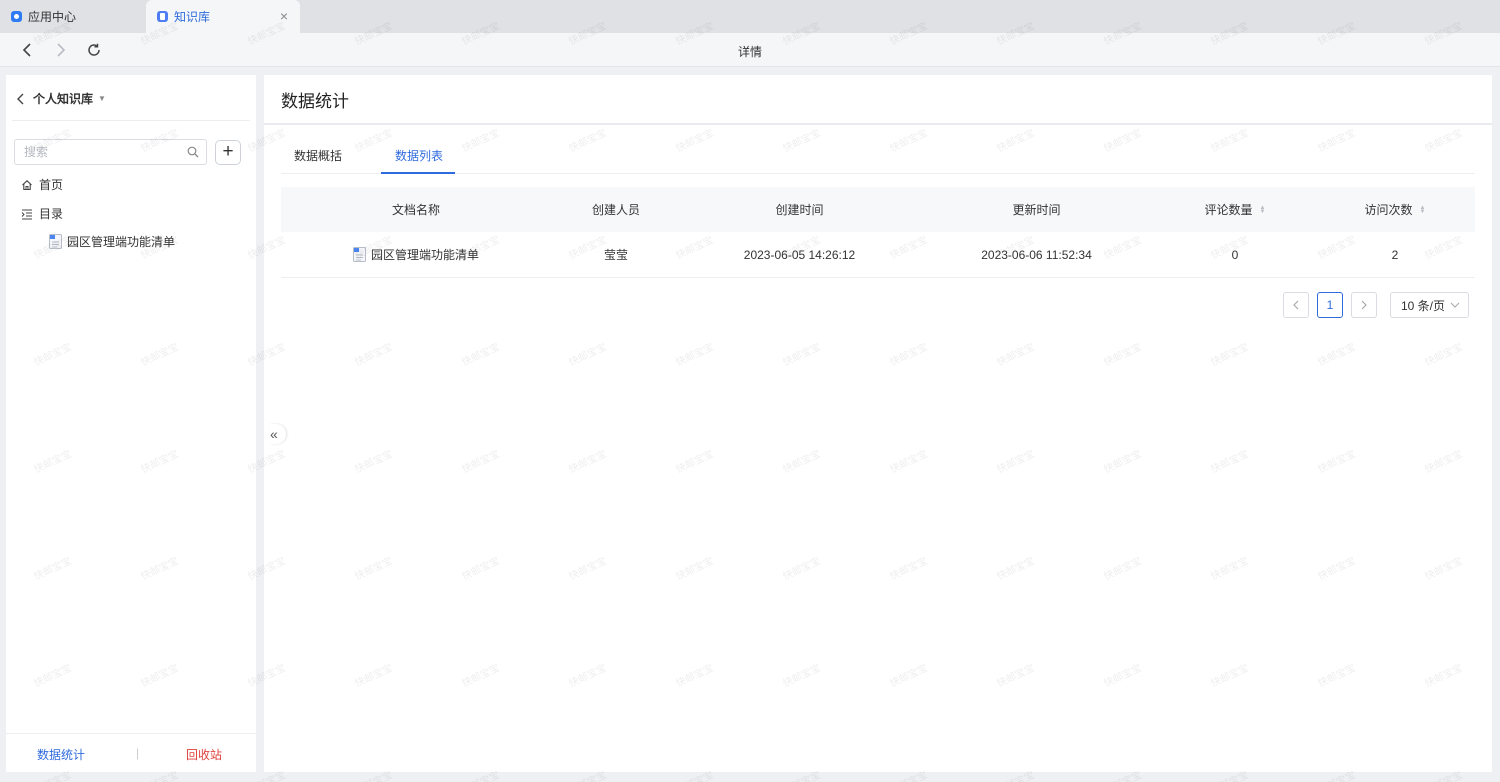 The width and height of the screenshot is (1500, 782). I want to click on browser-tab-knowledge-base: 知识库 ×, so click(223, 16).